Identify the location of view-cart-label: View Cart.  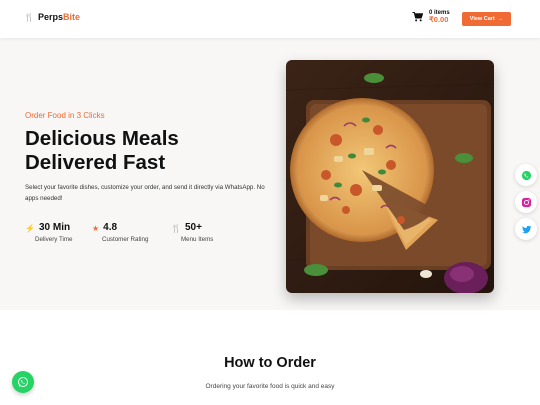
(482, 19).